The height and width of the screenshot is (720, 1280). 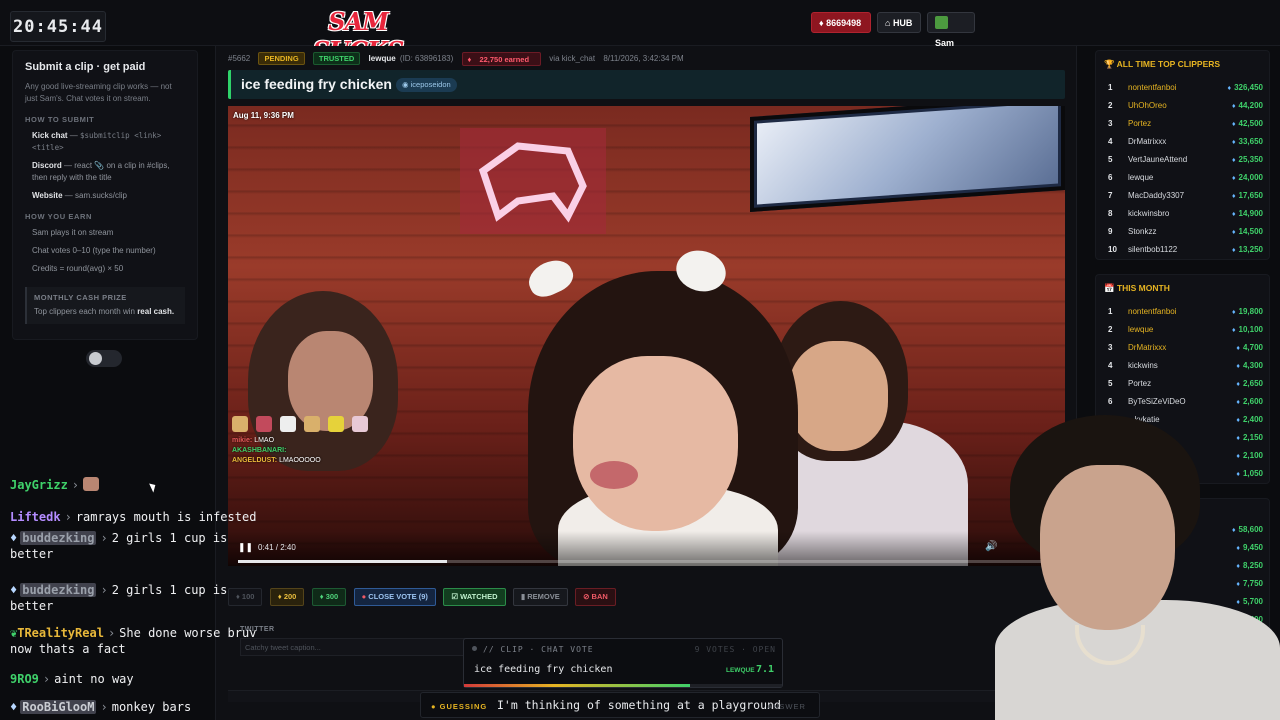 I want to click on leaderboard-name: DrMatrixxx, so click(x=1147, y=347).